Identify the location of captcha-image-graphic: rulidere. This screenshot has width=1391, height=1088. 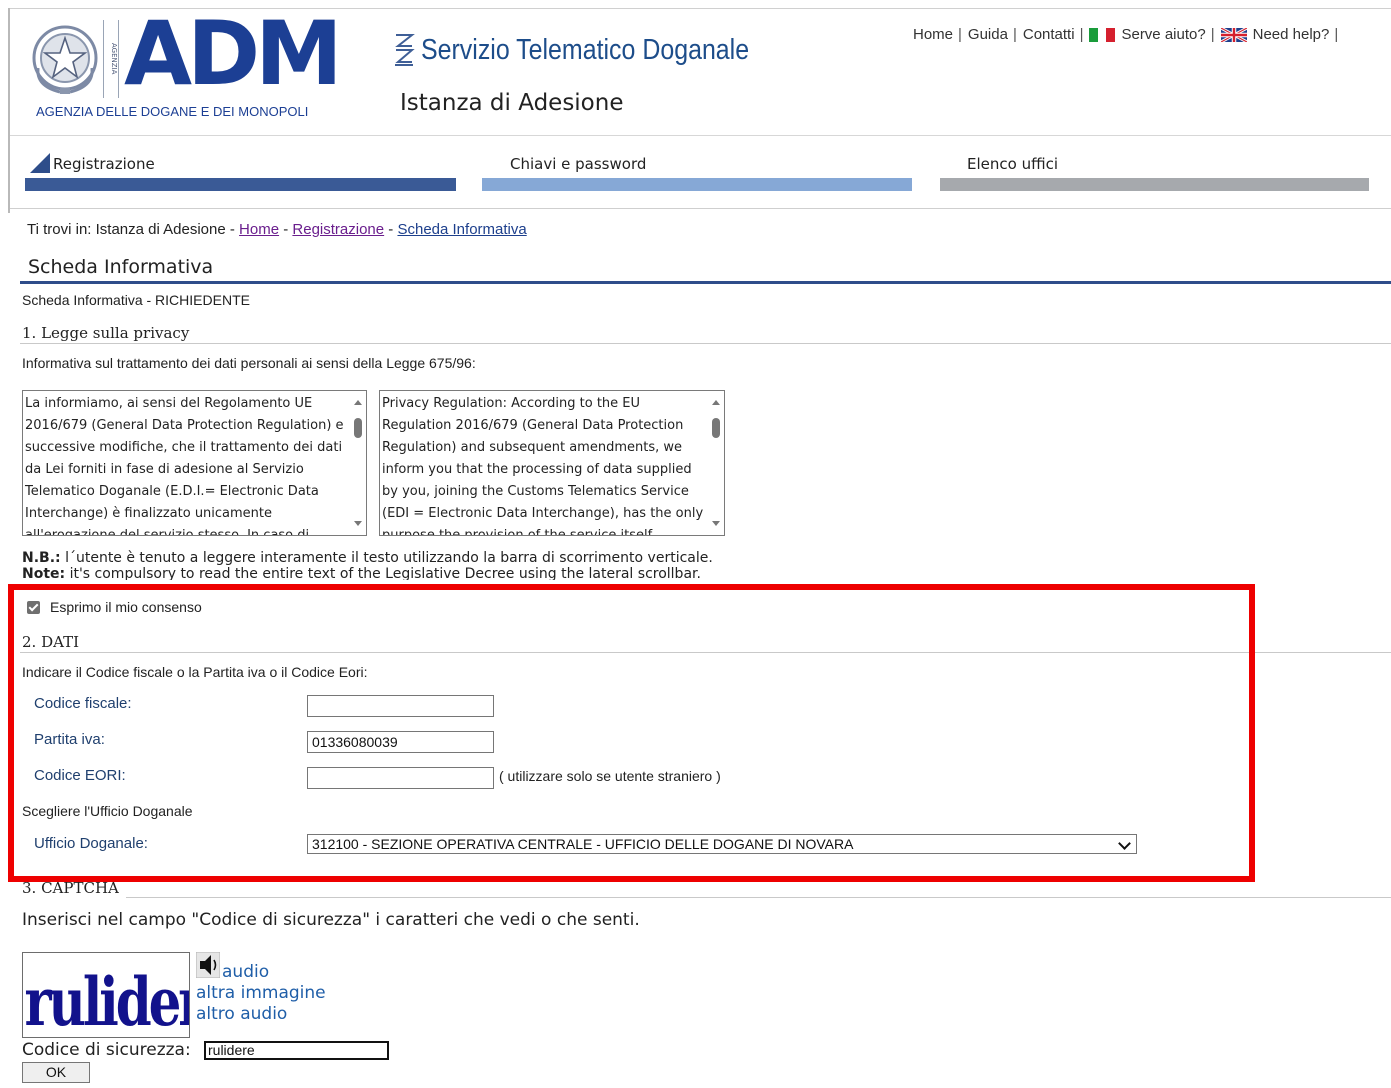
(130, 1002).